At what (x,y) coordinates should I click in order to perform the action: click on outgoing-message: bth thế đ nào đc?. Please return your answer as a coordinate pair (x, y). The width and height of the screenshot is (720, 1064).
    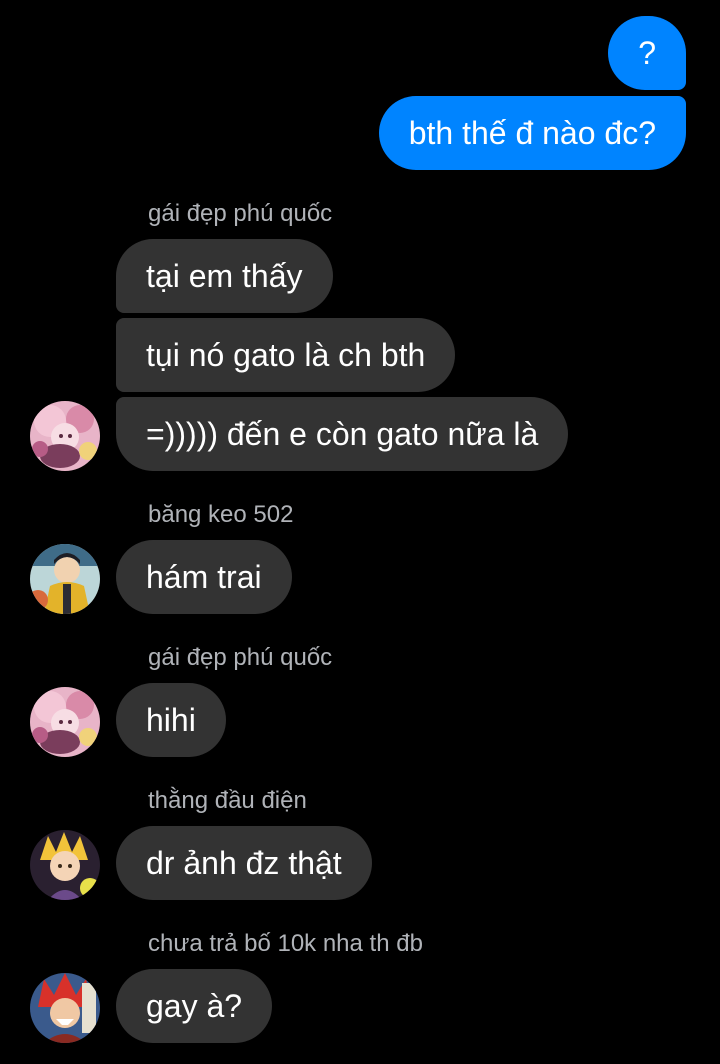
    Looking at the image, I should click on (532, 133).